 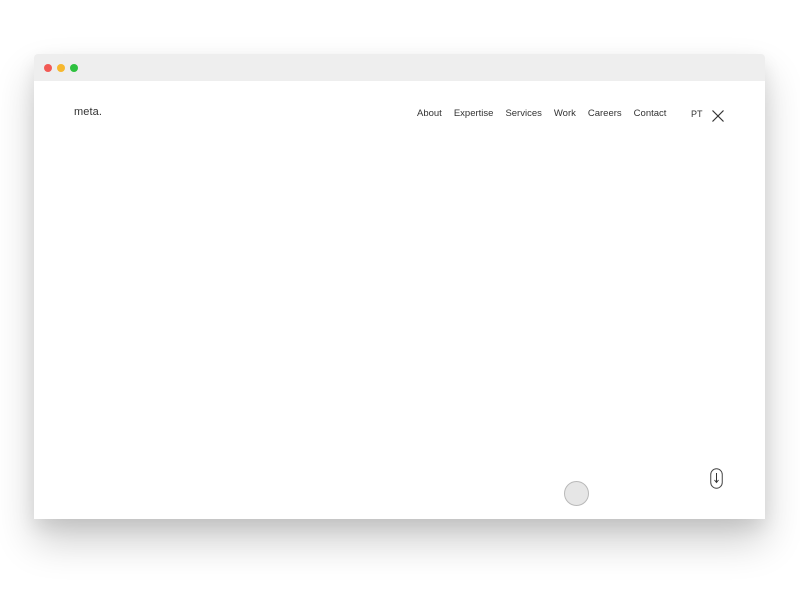 What do you see at coordinates (650, 113) in the screenshot?
I see `nav-link-contact: Contact` at bounding box center [650, 113].